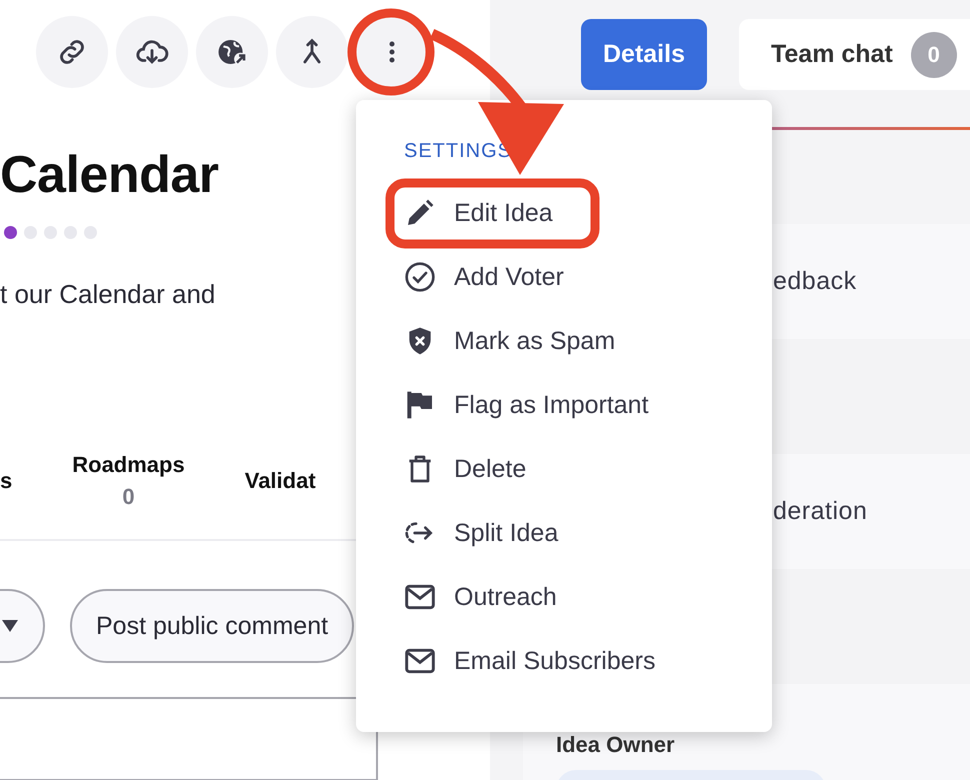 Image resolution: width=970 pixels, height=780 pixels. I want to click on stat-label: Roadmaps, so click(128, 465).